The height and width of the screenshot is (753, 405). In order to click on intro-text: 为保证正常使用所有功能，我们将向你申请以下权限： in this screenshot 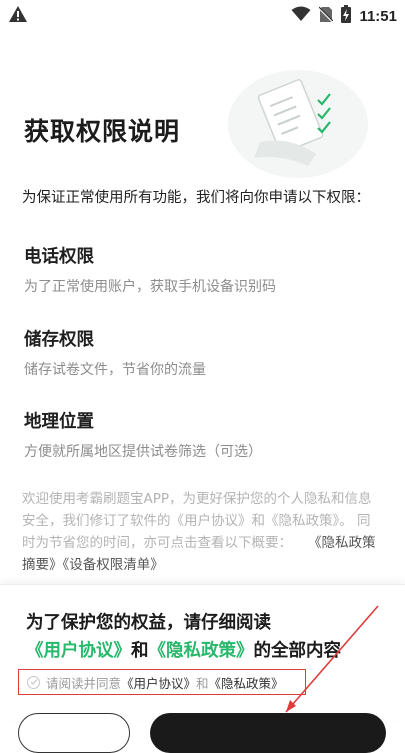, I will do `click(196, 198)`.